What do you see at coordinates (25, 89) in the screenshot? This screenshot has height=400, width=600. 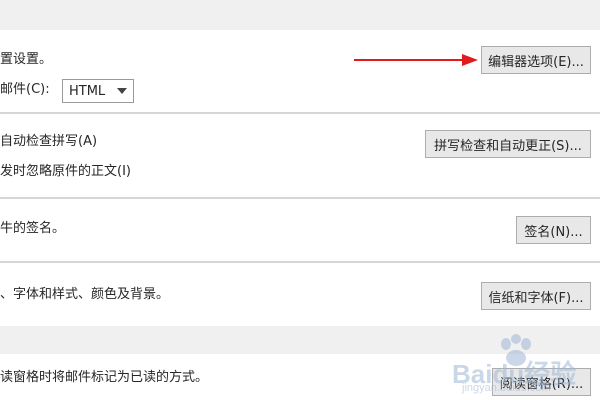 I see `compose-format-label: 邮件(C):` at bounding box center [25, 89].